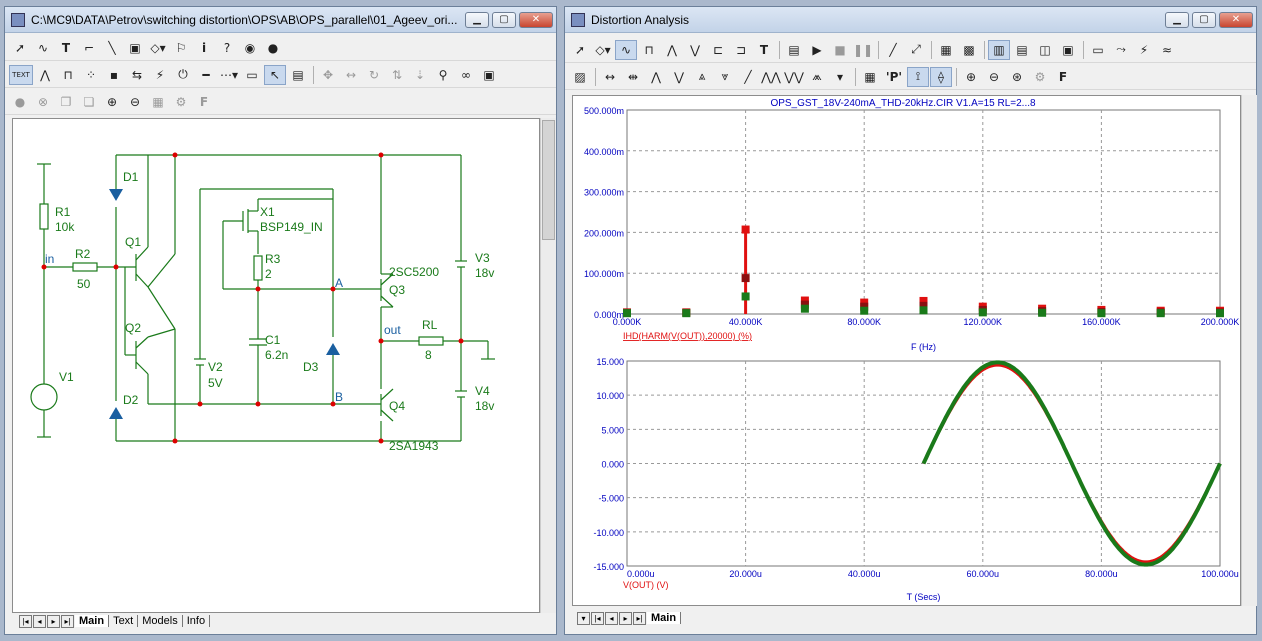 The height and width of the screenshot is (641, 1262). What do you see at coordinates (633, 77) in the screenshot?
I see `cursor-right-icon: ⇹` at bounding box center [633, 77].